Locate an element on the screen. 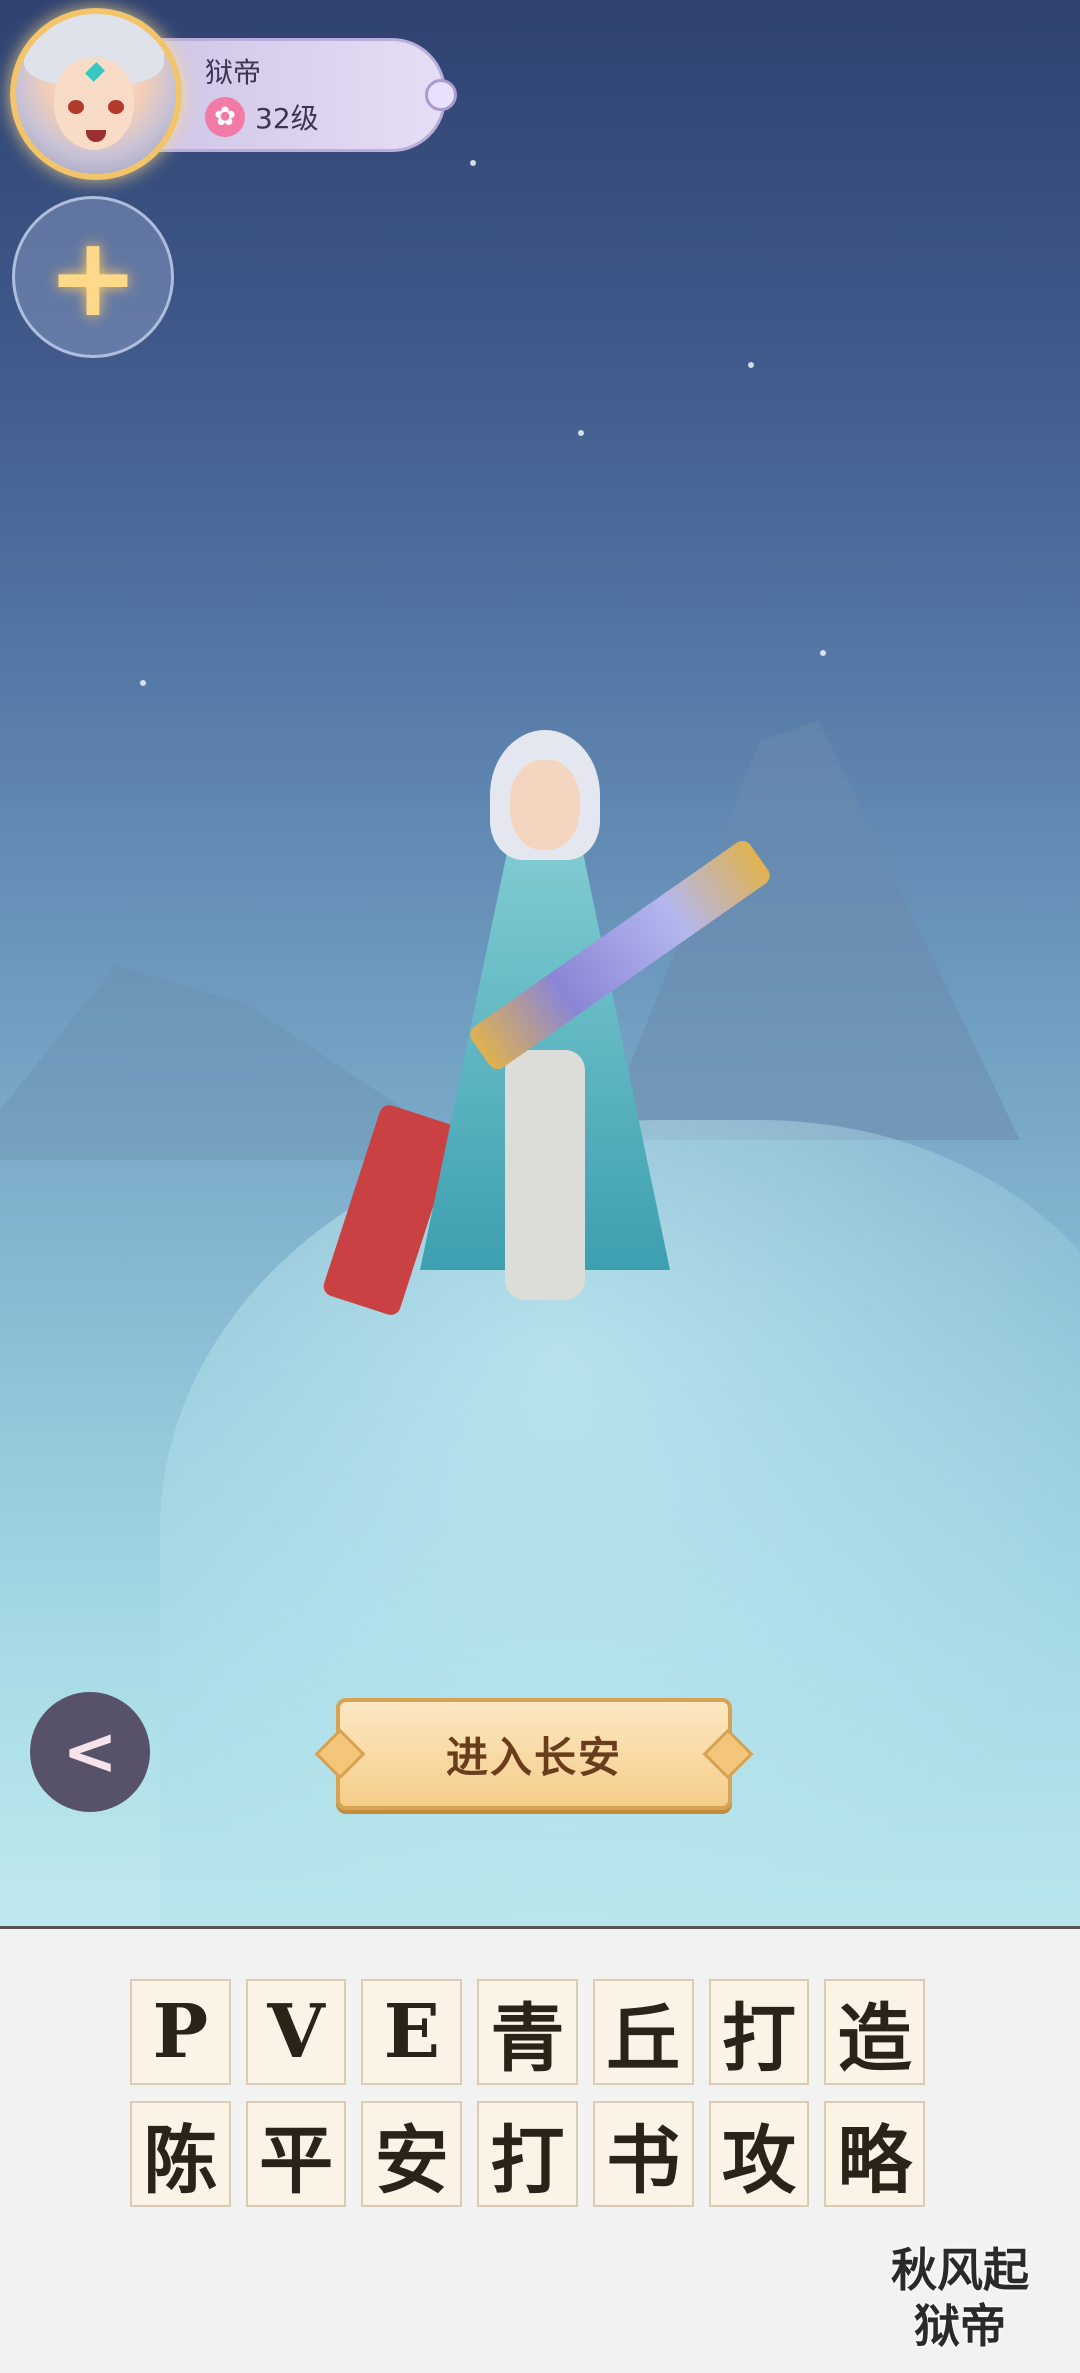  player-character is located at coordinates (570, 1015).